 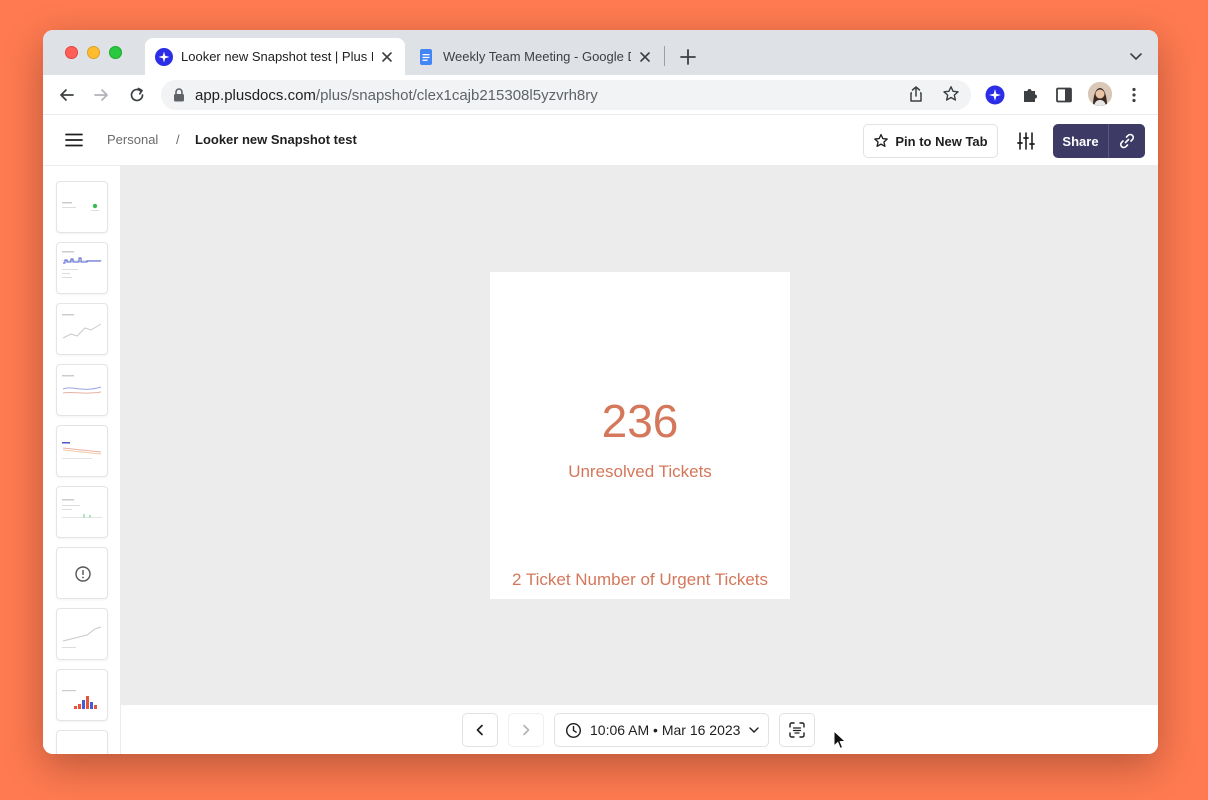 I want to click on chevron-right-icon, so click(x=526, y=730).